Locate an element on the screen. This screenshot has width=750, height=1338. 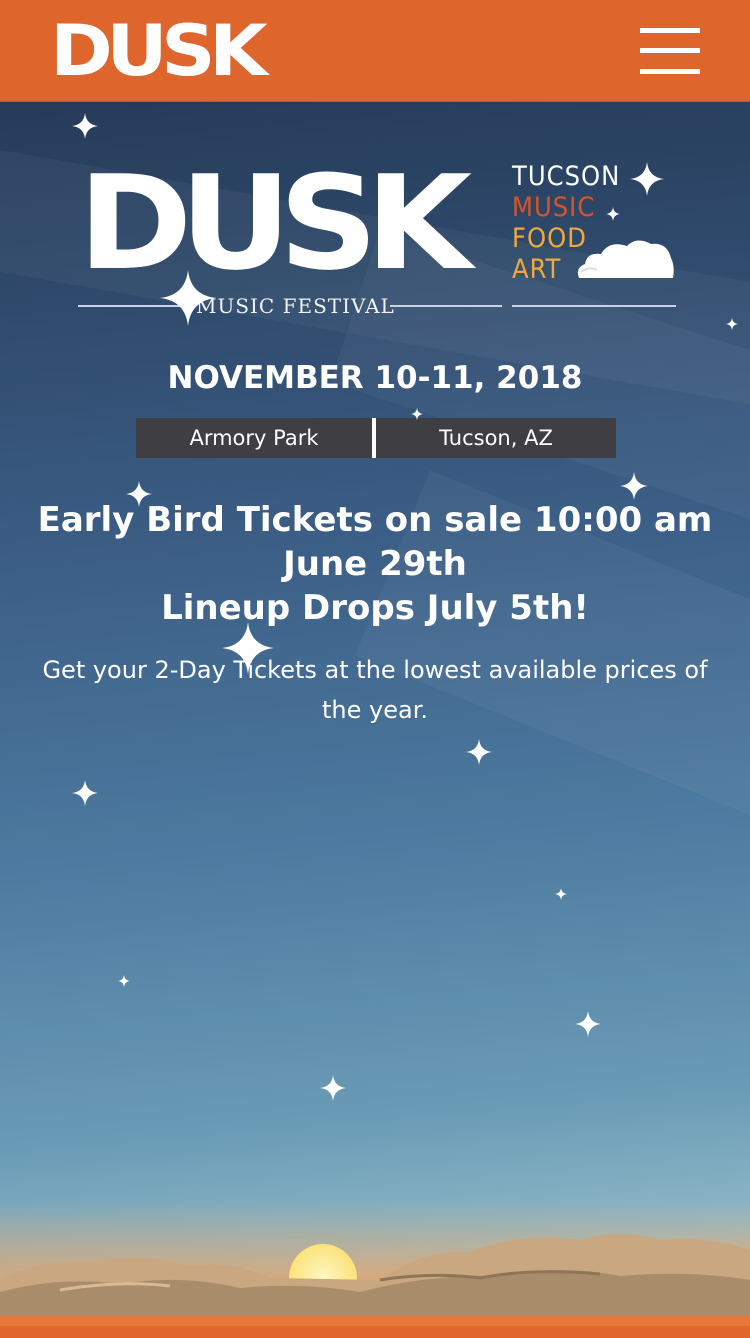
desert-landscape is located at coordinates (375, 1269).